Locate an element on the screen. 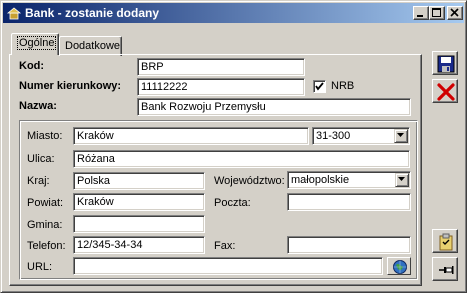 This screenshot has width=467, height=293. wojewodztwo-value: małopolskie is located at coordinates (320, 180).